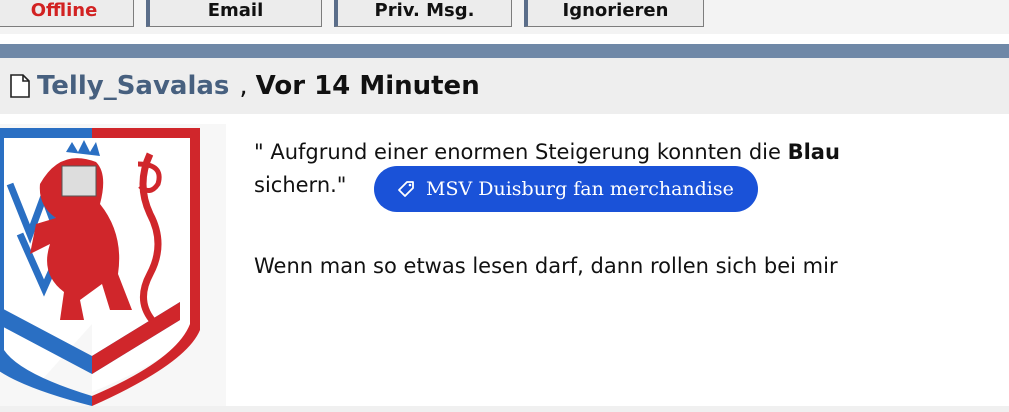 The width and height of the screenshot is (1009, 412). I want to click on document-icon, so click(20, 86).